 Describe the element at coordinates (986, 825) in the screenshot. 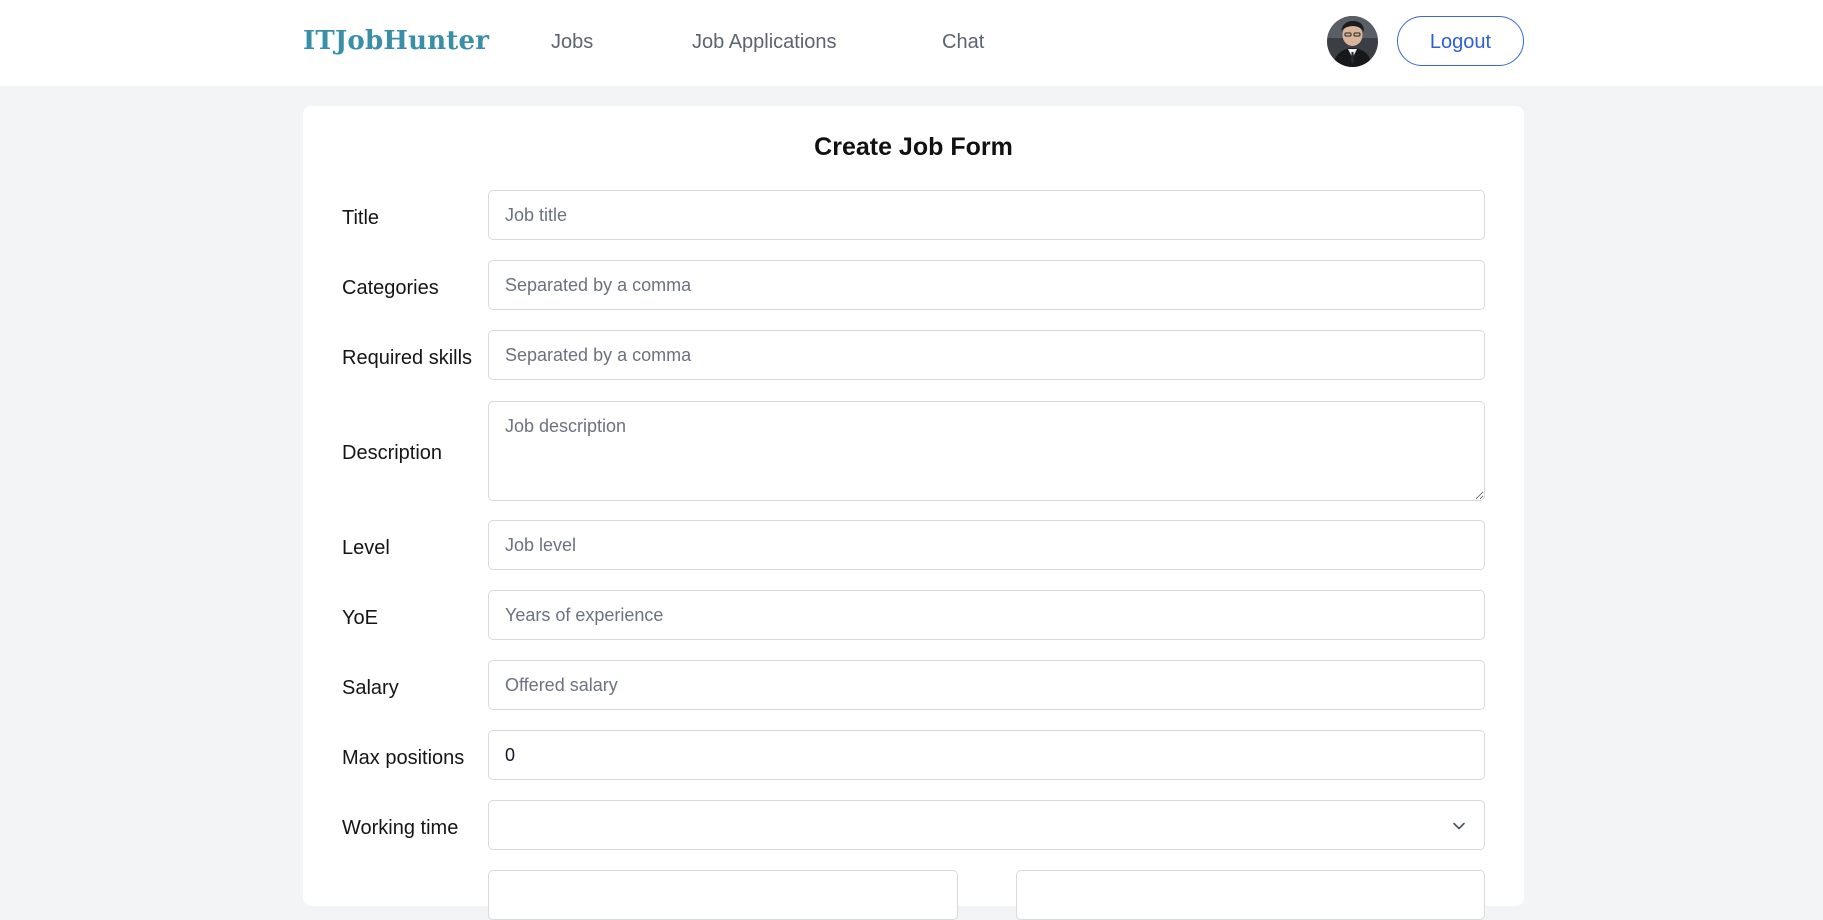

I see `working-time-select` at that location.